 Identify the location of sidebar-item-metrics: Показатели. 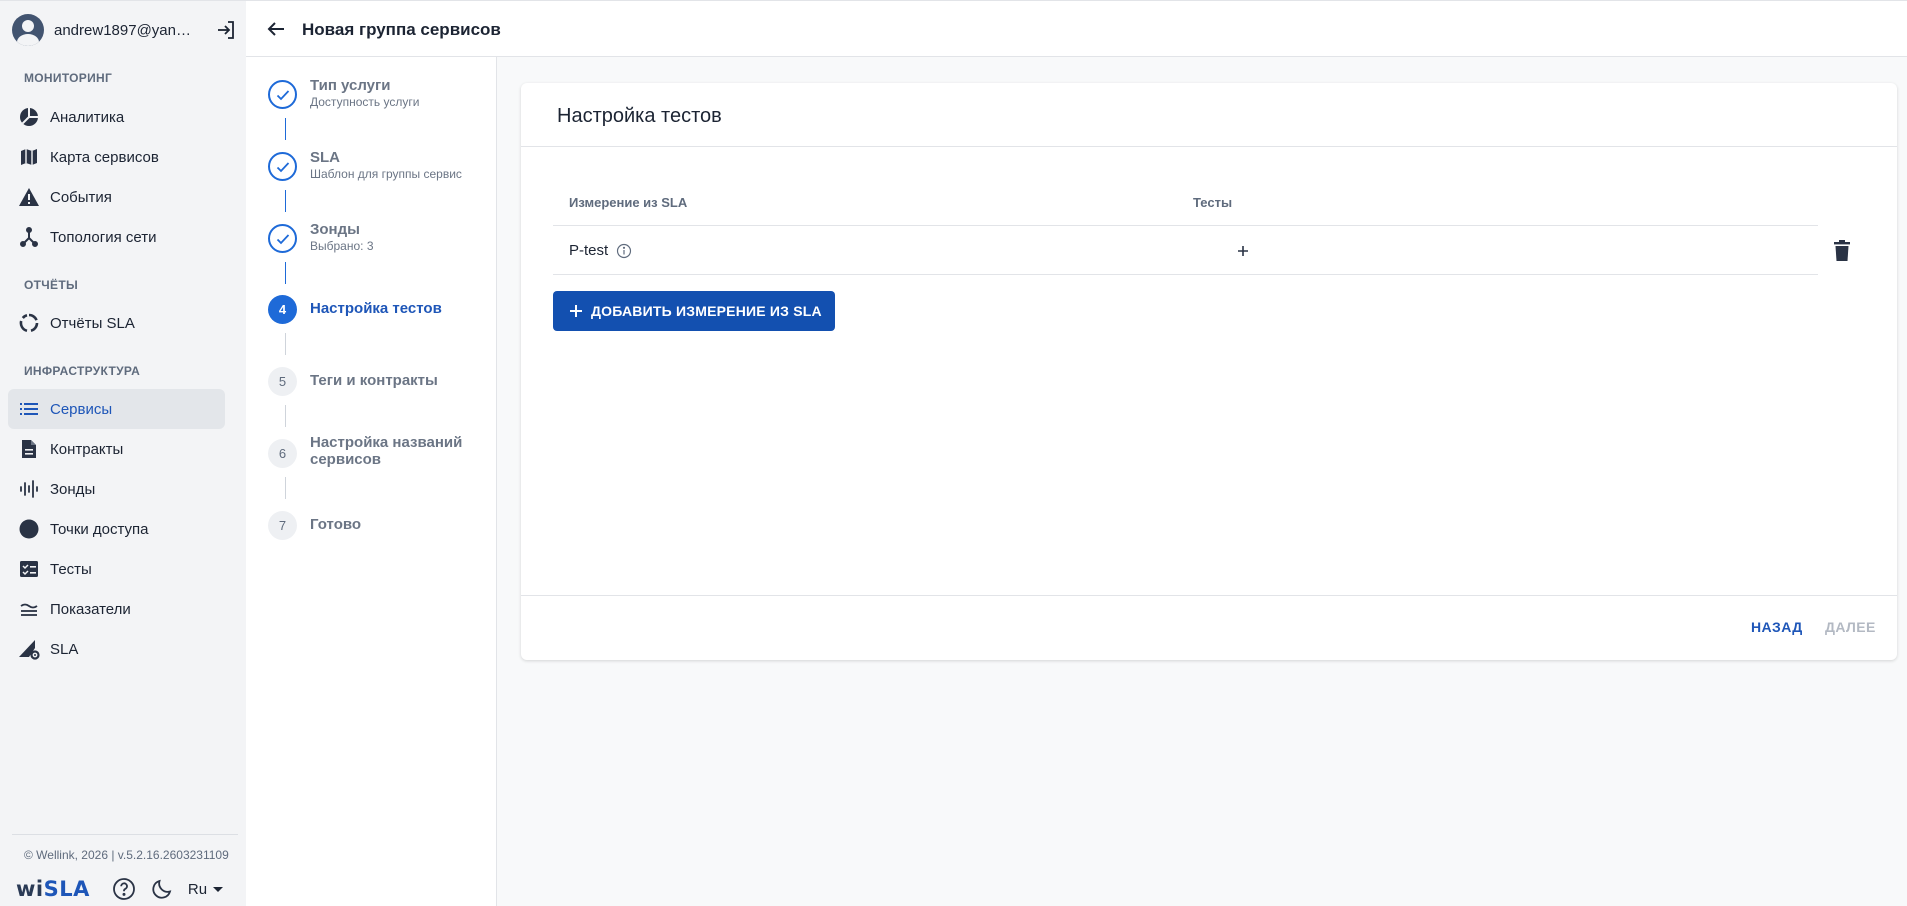
(116, 609).